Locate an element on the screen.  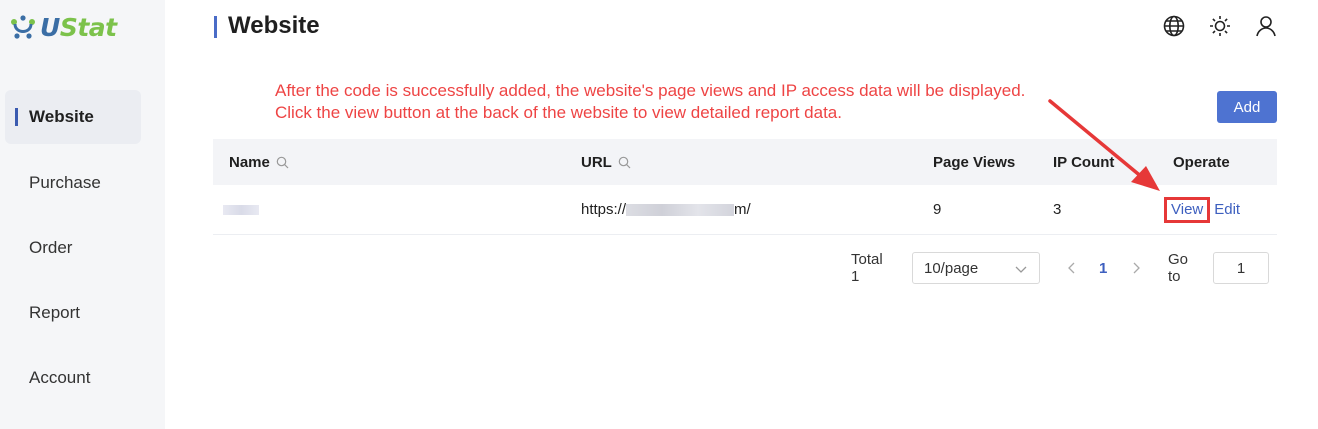
chevron-down-icon is located at coordinates (1021, 269).